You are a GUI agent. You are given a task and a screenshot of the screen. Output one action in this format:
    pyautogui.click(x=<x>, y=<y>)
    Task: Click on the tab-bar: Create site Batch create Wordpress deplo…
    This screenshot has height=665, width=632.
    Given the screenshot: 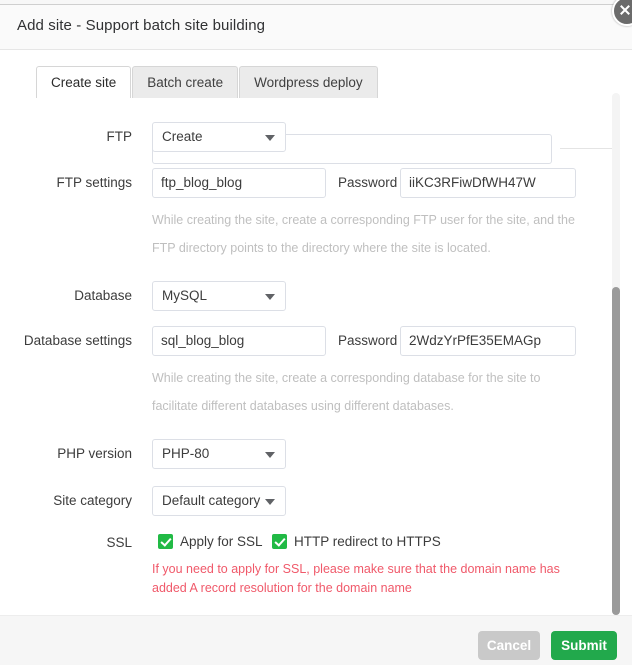 What is the action you would take?
    pyautogui.click(x=207, y=82)
    